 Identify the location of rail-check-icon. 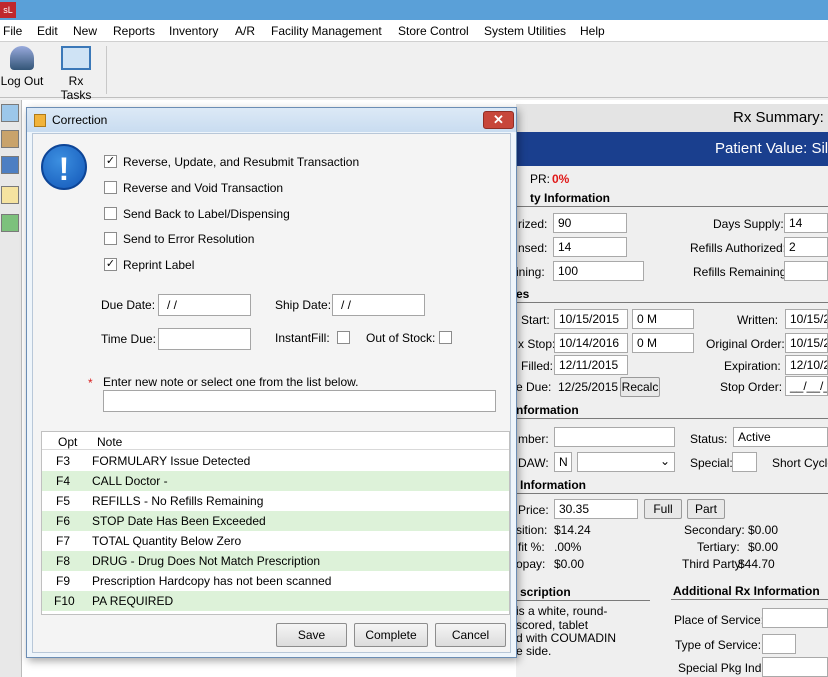
(10, 113).